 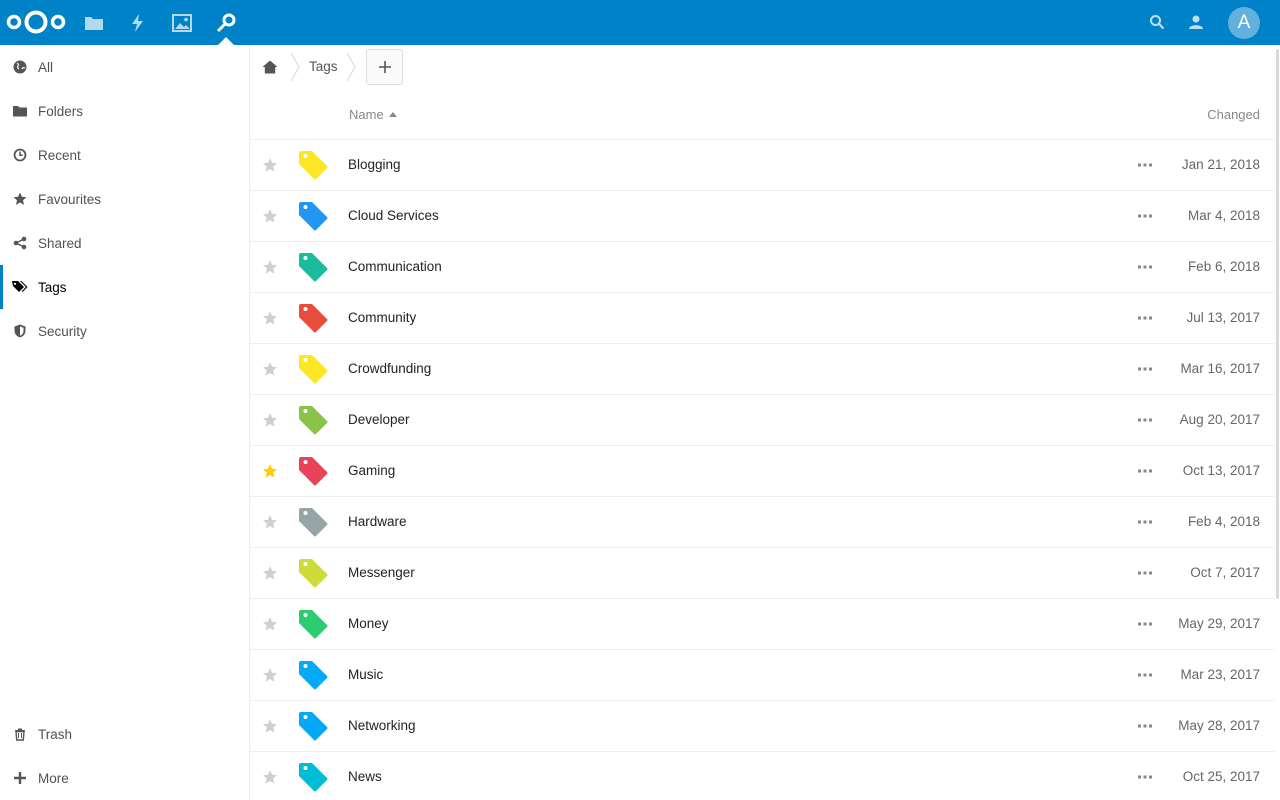 I want to click on sidebar-item-security: Security, so click(x=124, y=331).